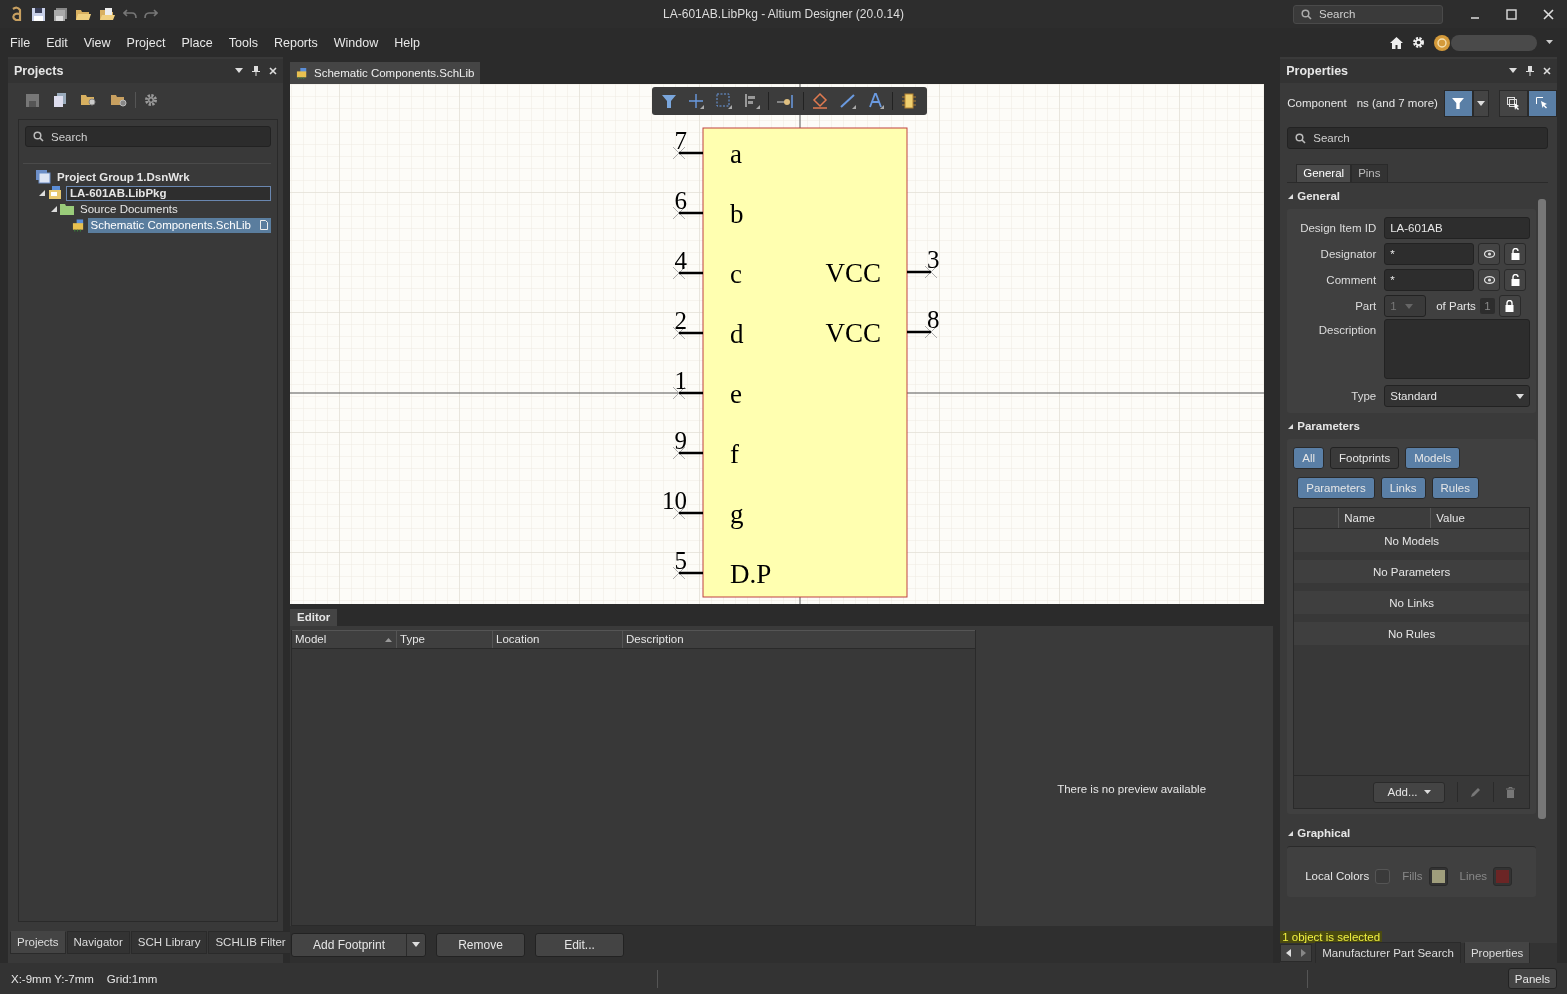 The image size is (1567, 994). What do you see at coordinates (445, 639) in the screenshot?
I see `column-header: Type` at bounding box center [445, 639].